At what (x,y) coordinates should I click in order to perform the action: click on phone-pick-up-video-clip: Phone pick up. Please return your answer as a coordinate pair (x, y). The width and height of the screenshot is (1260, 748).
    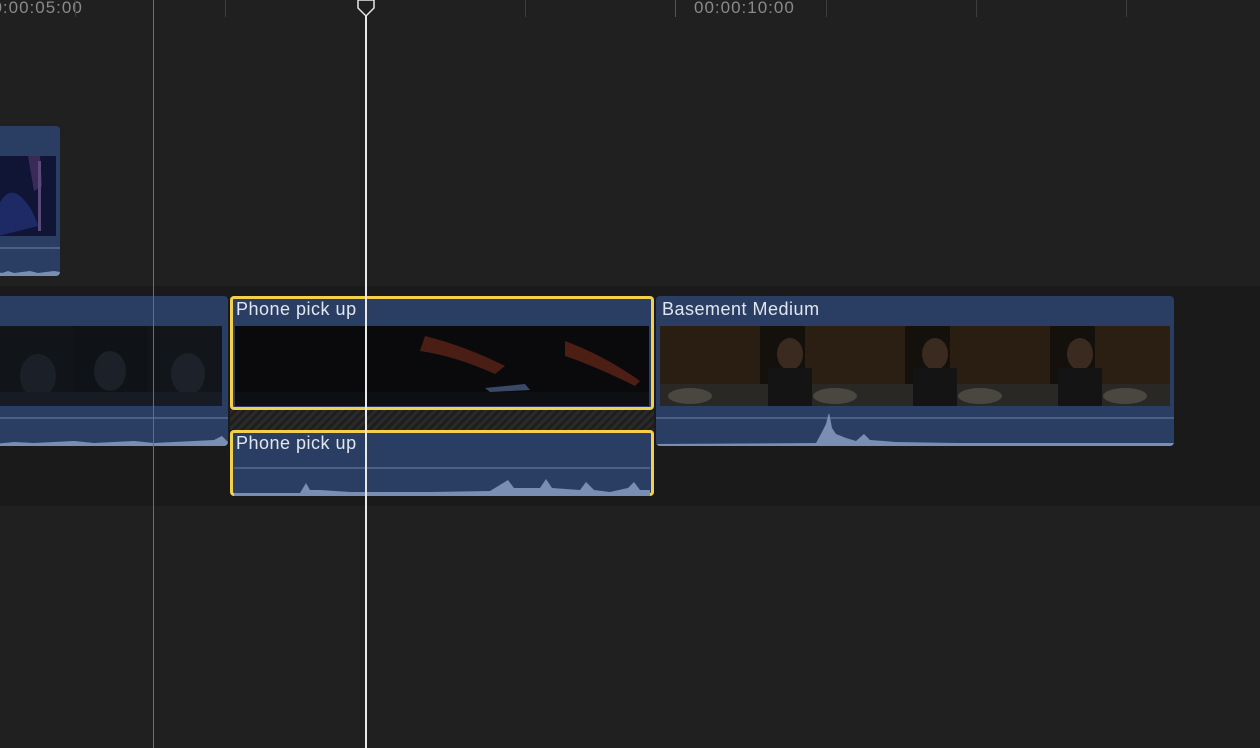
    Looking at the image, I should click on (442, 353).